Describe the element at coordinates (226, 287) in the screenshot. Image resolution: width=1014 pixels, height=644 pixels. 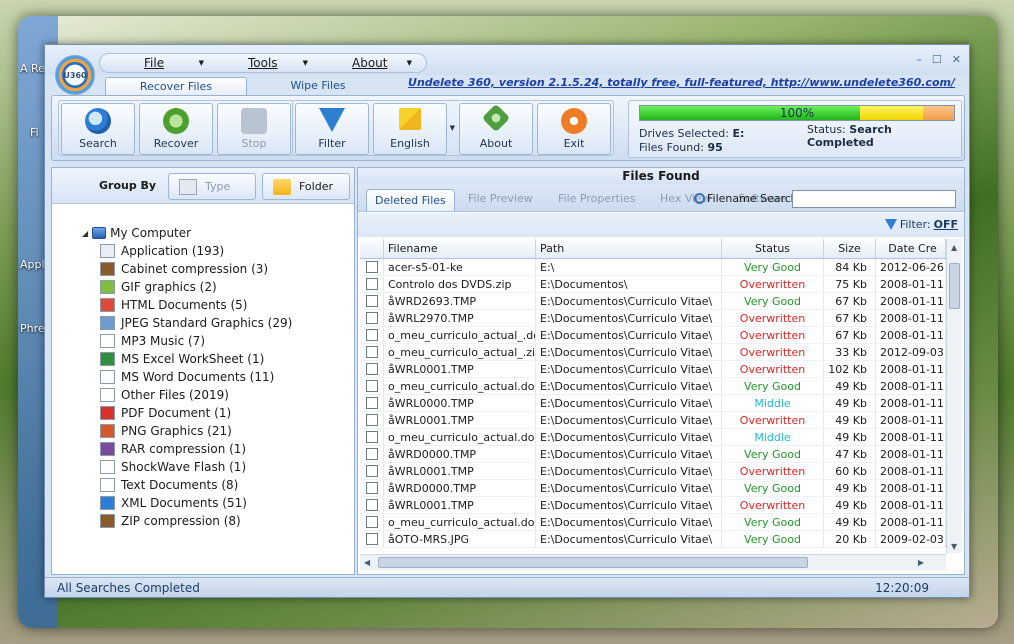
I see `tree-item: GIF graphics (2)` at that location.